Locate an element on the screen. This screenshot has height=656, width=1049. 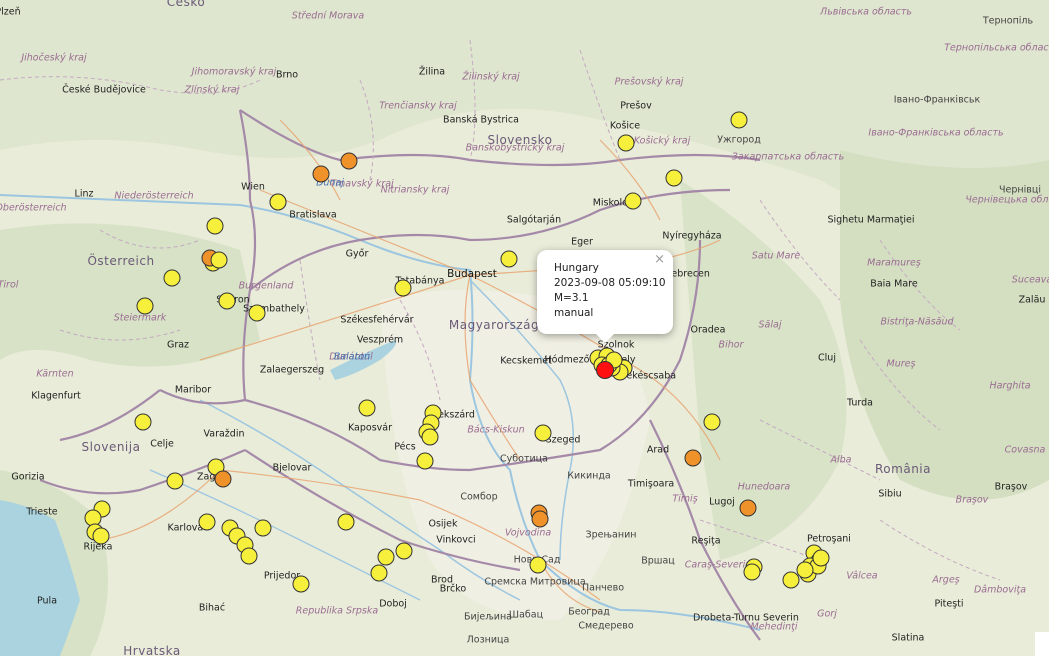
city-label: Bratislava is located at coordinates (313, 215).